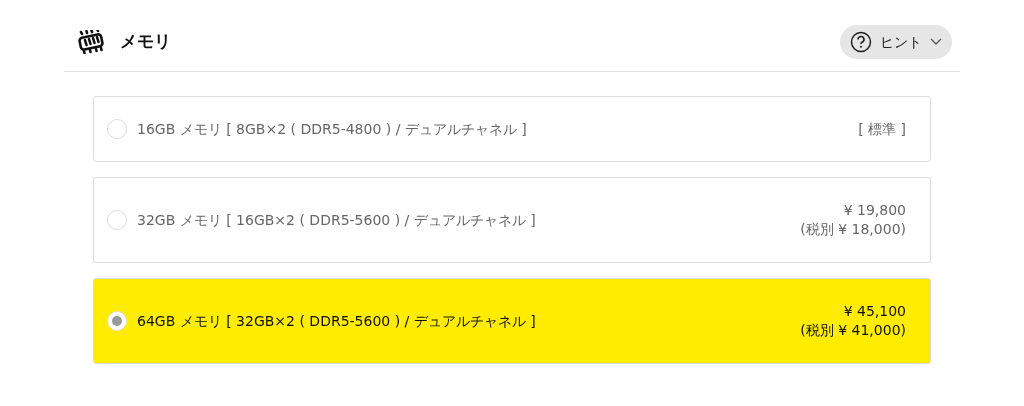 The height and width of the screenshot is (406, 1024). What do you see at coordinates (91, 42) in the screenshot?
I see `memory-chip-icon` at bounding box center [91, 42].